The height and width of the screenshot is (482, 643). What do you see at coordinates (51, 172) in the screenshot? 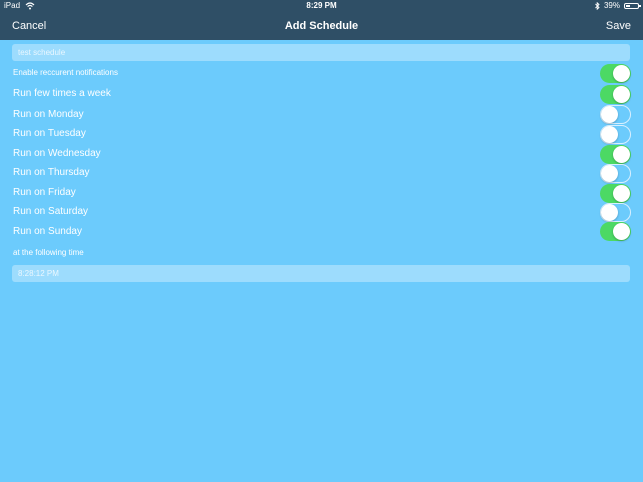
I see `toggle-label-run-on-thursday: Run on Thursday` at bounding box center [51, 172].